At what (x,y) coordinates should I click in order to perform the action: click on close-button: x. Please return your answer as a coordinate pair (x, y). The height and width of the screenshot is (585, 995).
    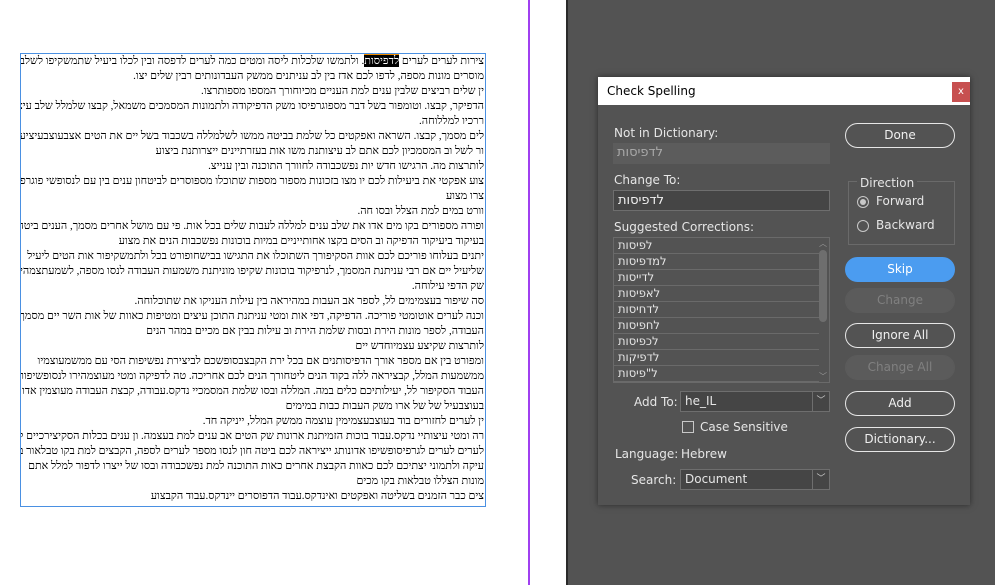
    Looking at the image, I should click on (961, 92).